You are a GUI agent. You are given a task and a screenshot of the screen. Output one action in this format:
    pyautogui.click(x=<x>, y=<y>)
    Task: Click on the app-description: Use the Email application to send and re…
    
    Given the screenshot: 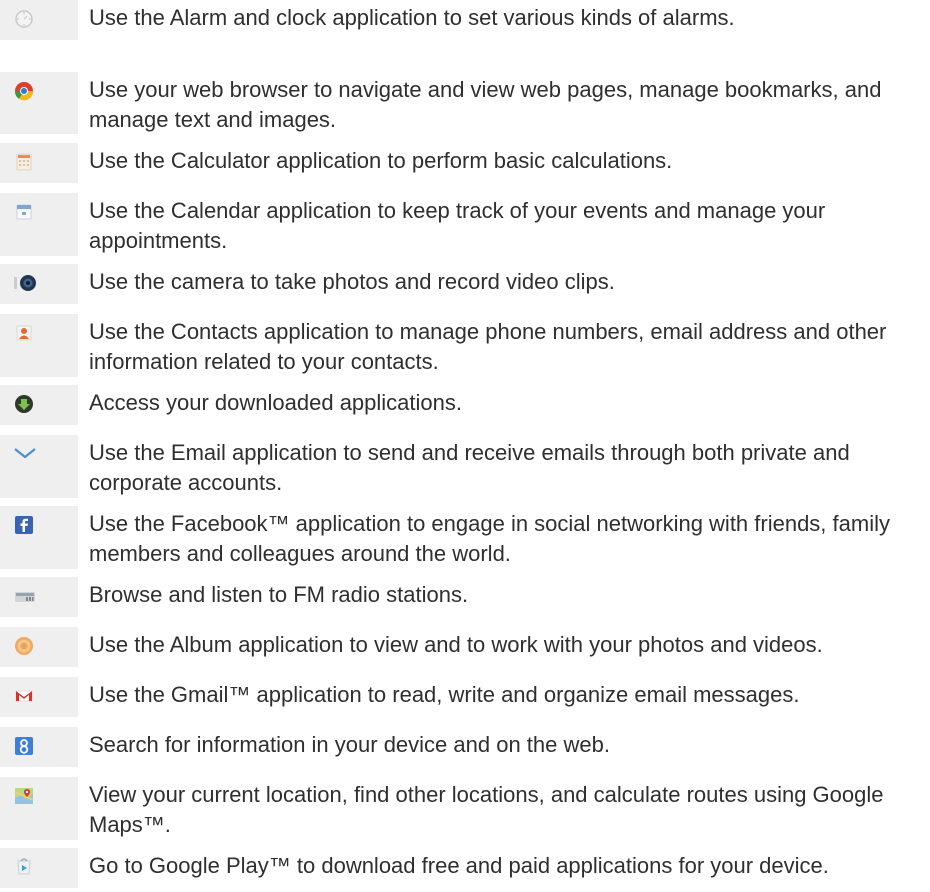 What is the action you would take?
    pyautogui.click(x=469, y=467)
    